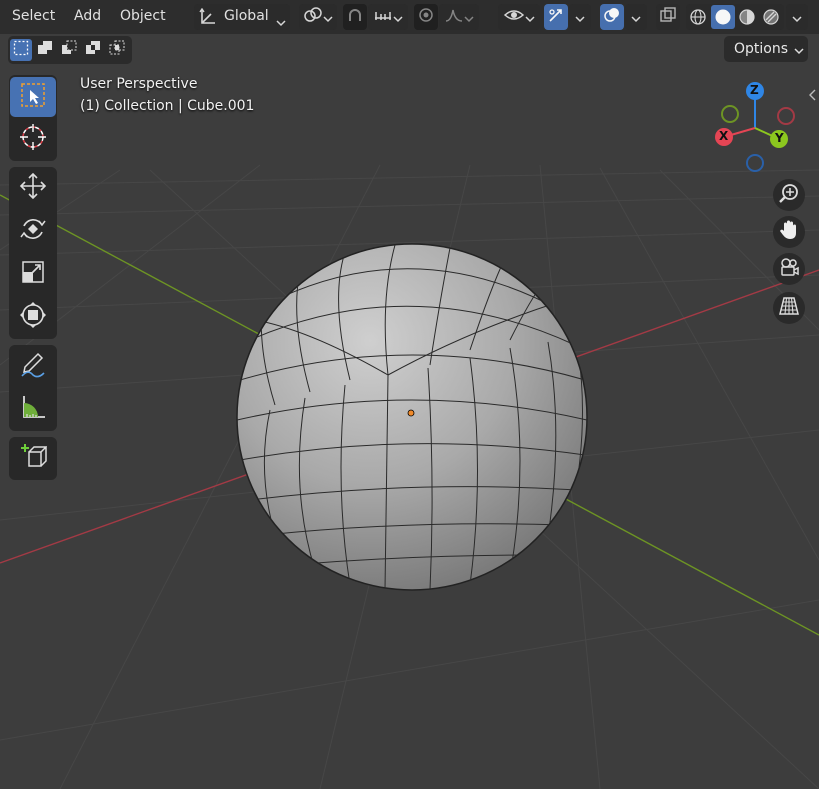  I want to click on measure-ruler-icon, so click(33, 409).